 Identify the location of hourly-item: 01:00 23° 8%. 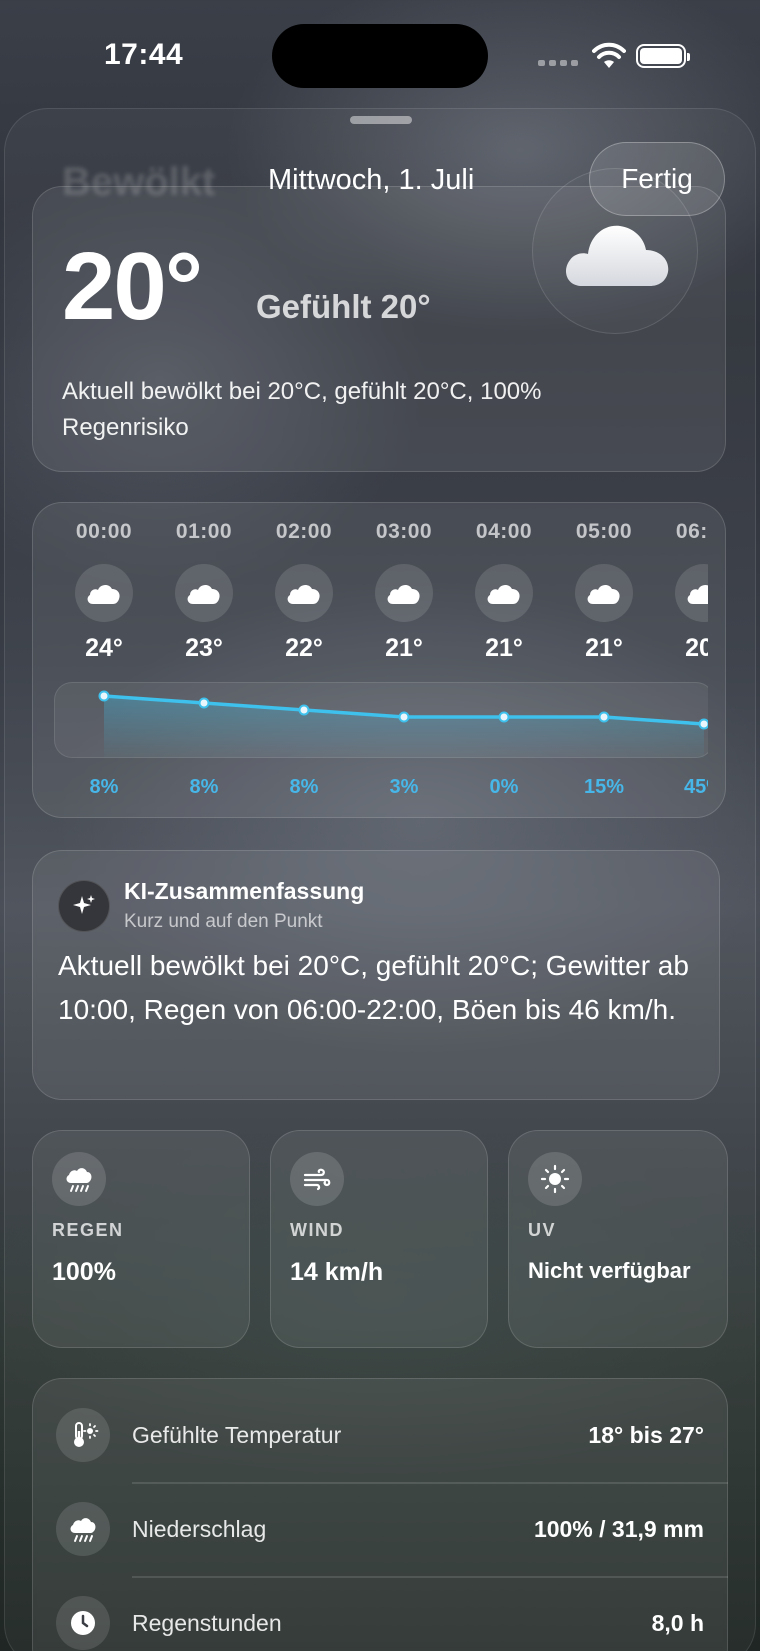
(204, 659).